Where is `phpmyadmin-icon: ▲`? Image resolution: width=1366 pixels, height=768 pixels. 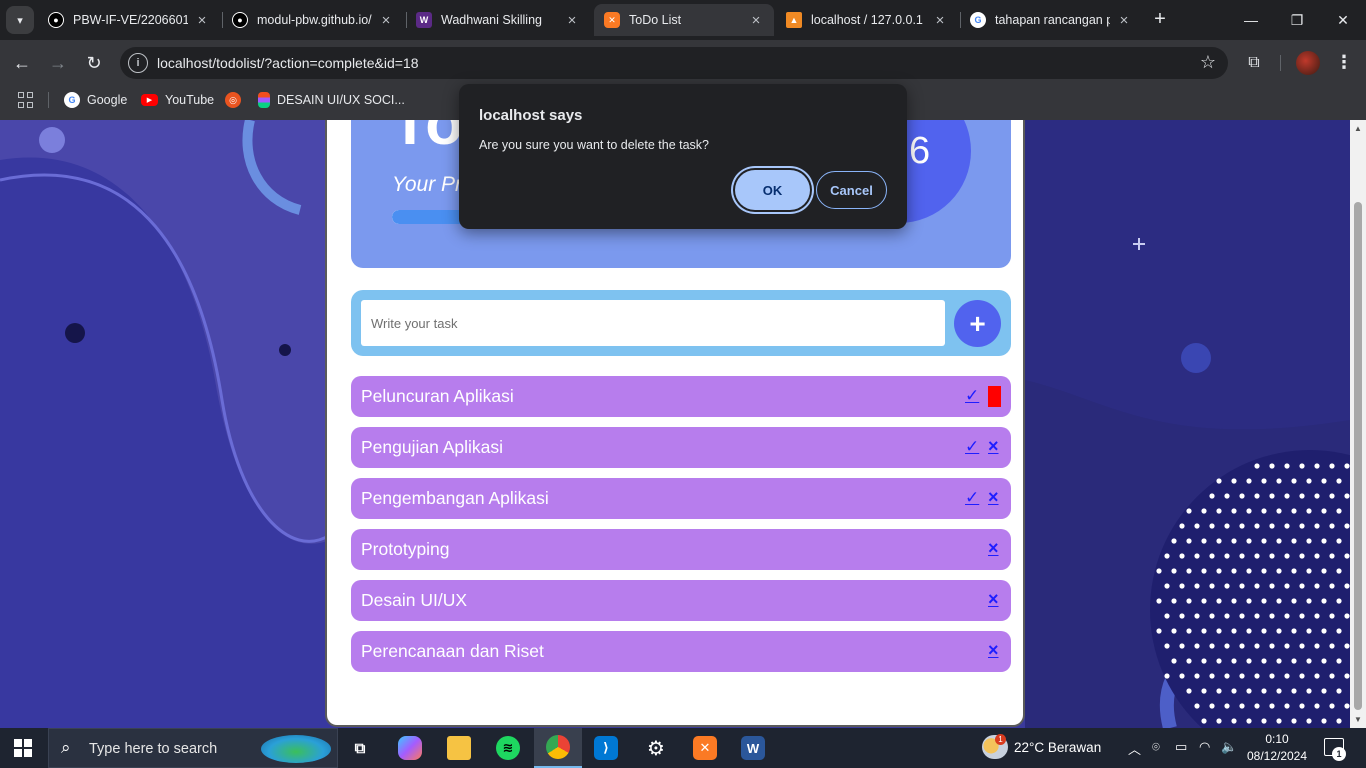 phpmyadmin-icon: ▲ is located at coordinates (794, 20).